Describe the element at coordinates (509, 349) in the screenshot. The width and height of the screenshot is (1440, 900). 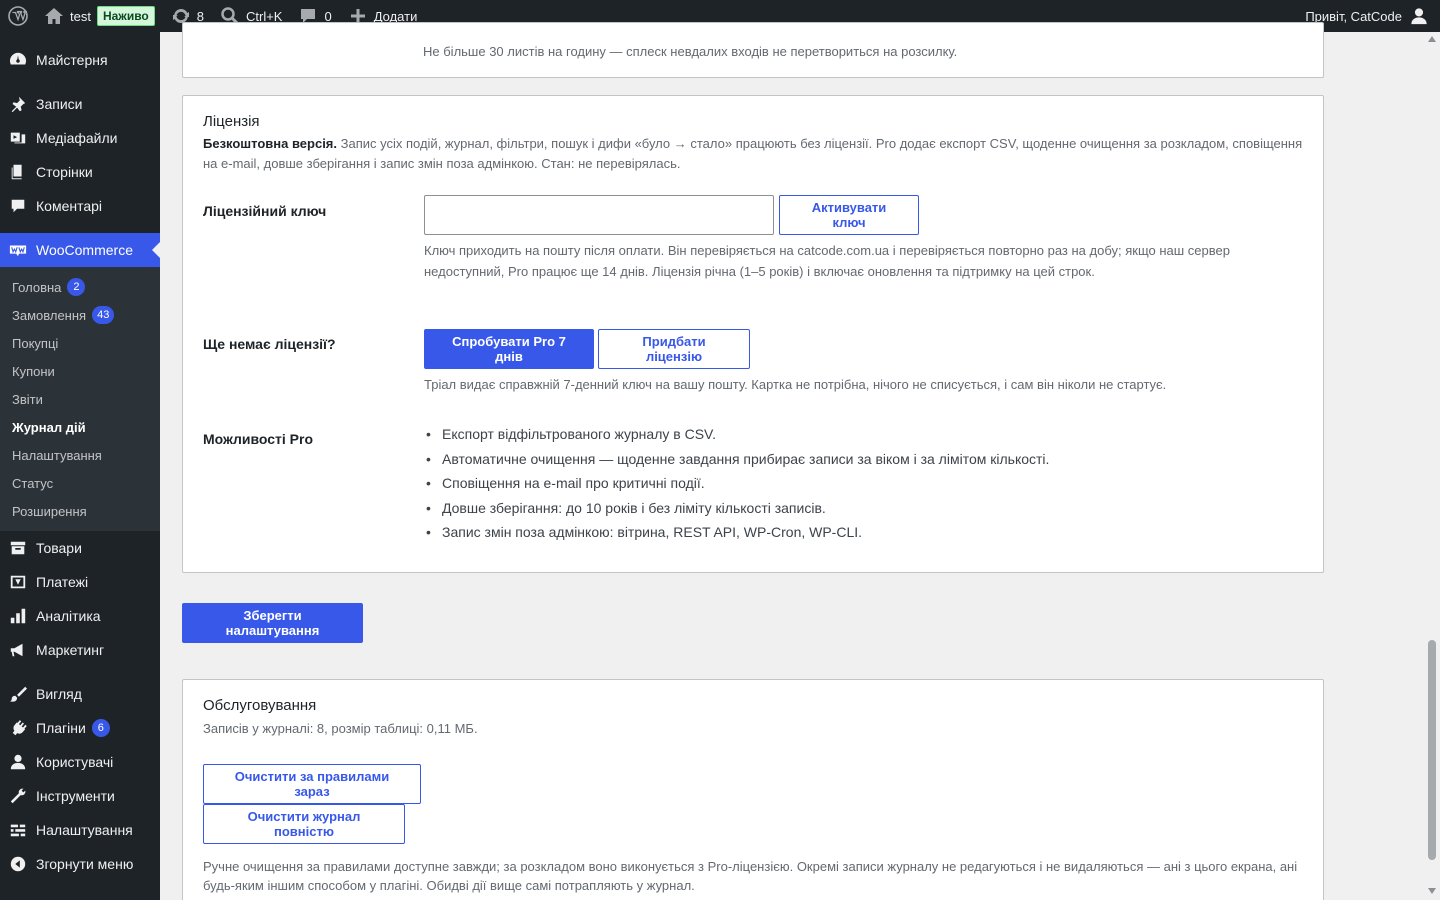
I see `try-pro-button: Спробувати Pro 7 днів` at that location.